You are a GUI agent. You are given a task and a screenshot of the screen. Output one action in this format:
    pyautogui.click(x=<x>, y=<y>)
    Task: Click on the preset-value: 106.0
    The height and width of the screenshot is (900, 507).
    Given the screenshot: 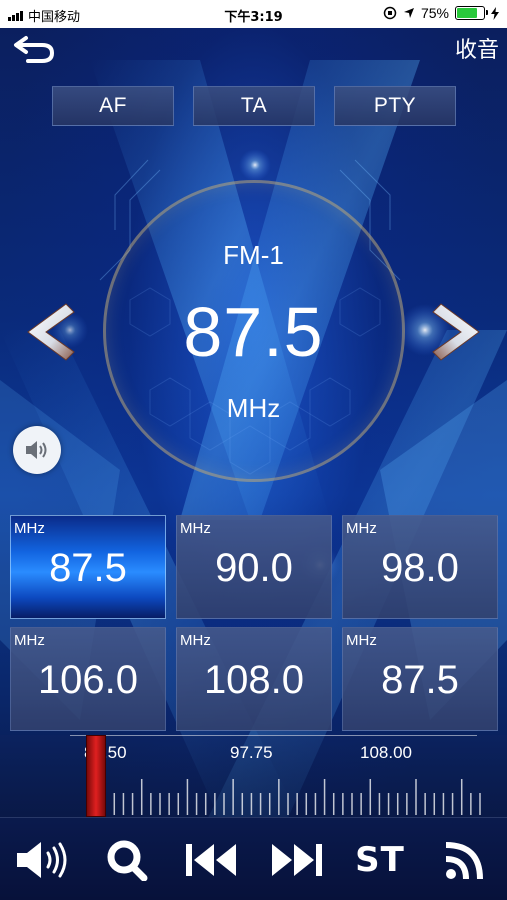 What is the action you would take?
    pyautogui.click(x=88, y=680)
    